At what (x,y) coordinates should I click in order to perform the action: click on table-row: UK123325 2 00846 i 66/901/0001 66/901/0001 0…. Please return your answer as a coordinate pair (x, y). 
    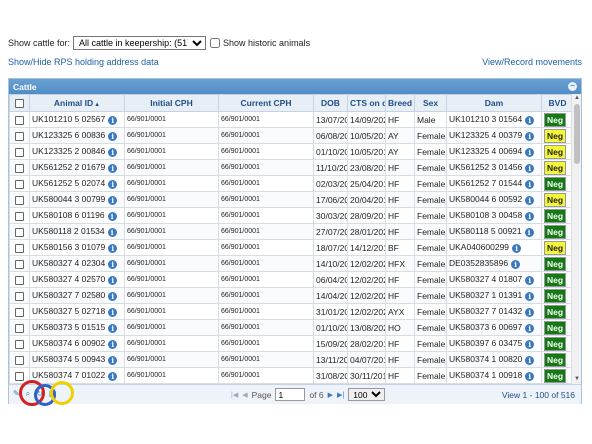
    Looking at the image, I should click on (291, 151).